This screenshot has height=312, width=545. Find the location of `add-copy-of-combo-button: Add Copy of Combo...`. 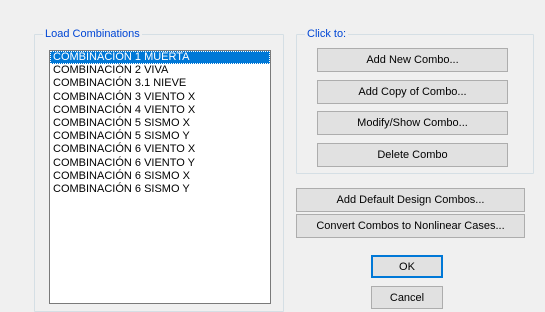

add-copy-of-combo-button: Add Copy of Combo... is located at coordinates (412, 92).